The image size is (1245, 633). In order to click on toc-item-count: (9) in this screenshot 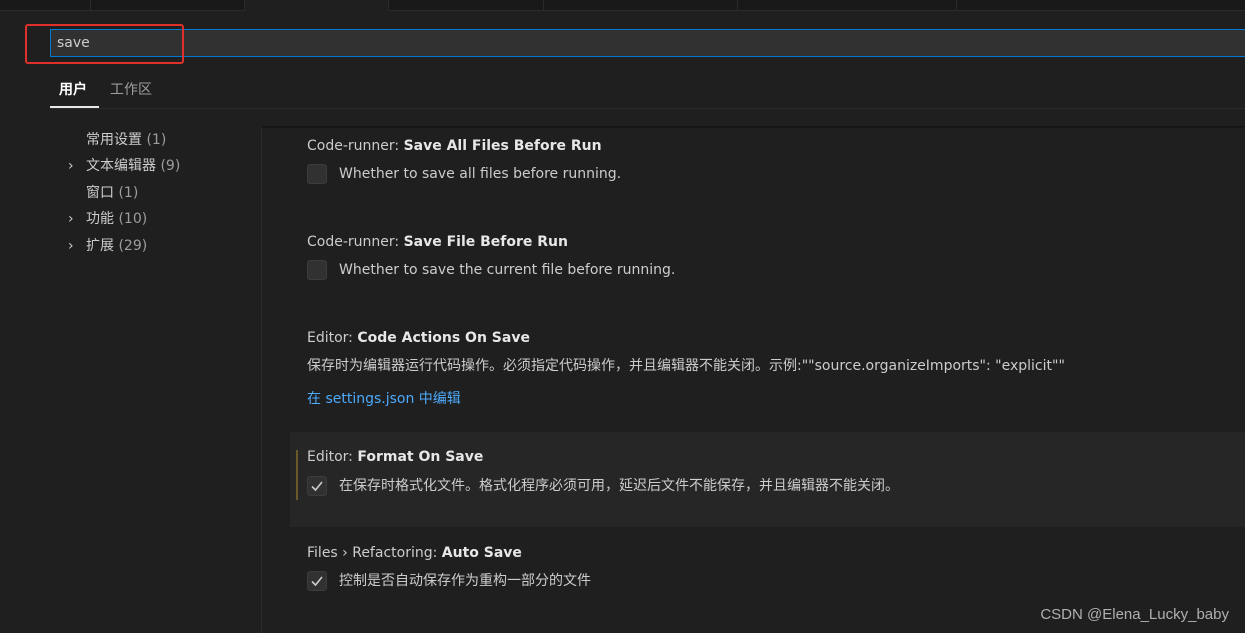, I will do `click(170, 166)`.